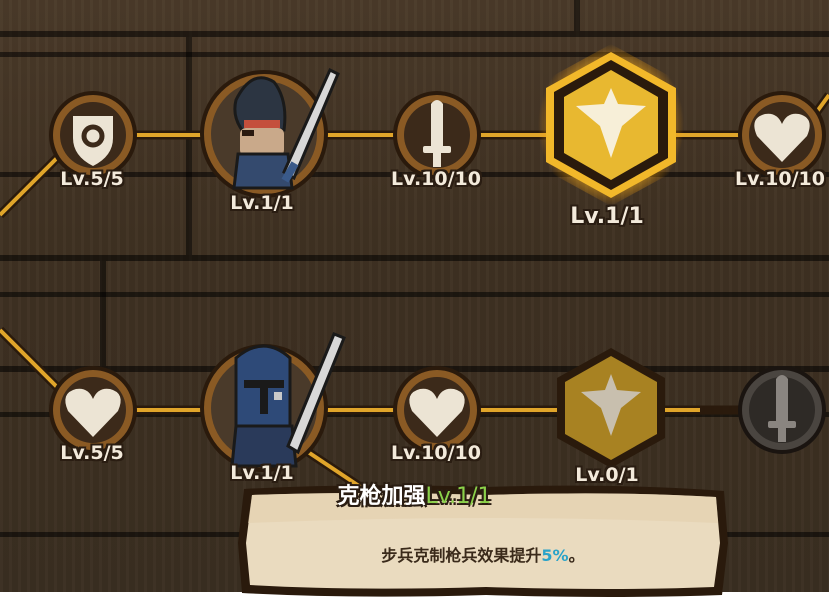 The image size is (829, 598). I want to click on skill-description: 步兵克制枪兵效果提升5%。, so click(483, 554).